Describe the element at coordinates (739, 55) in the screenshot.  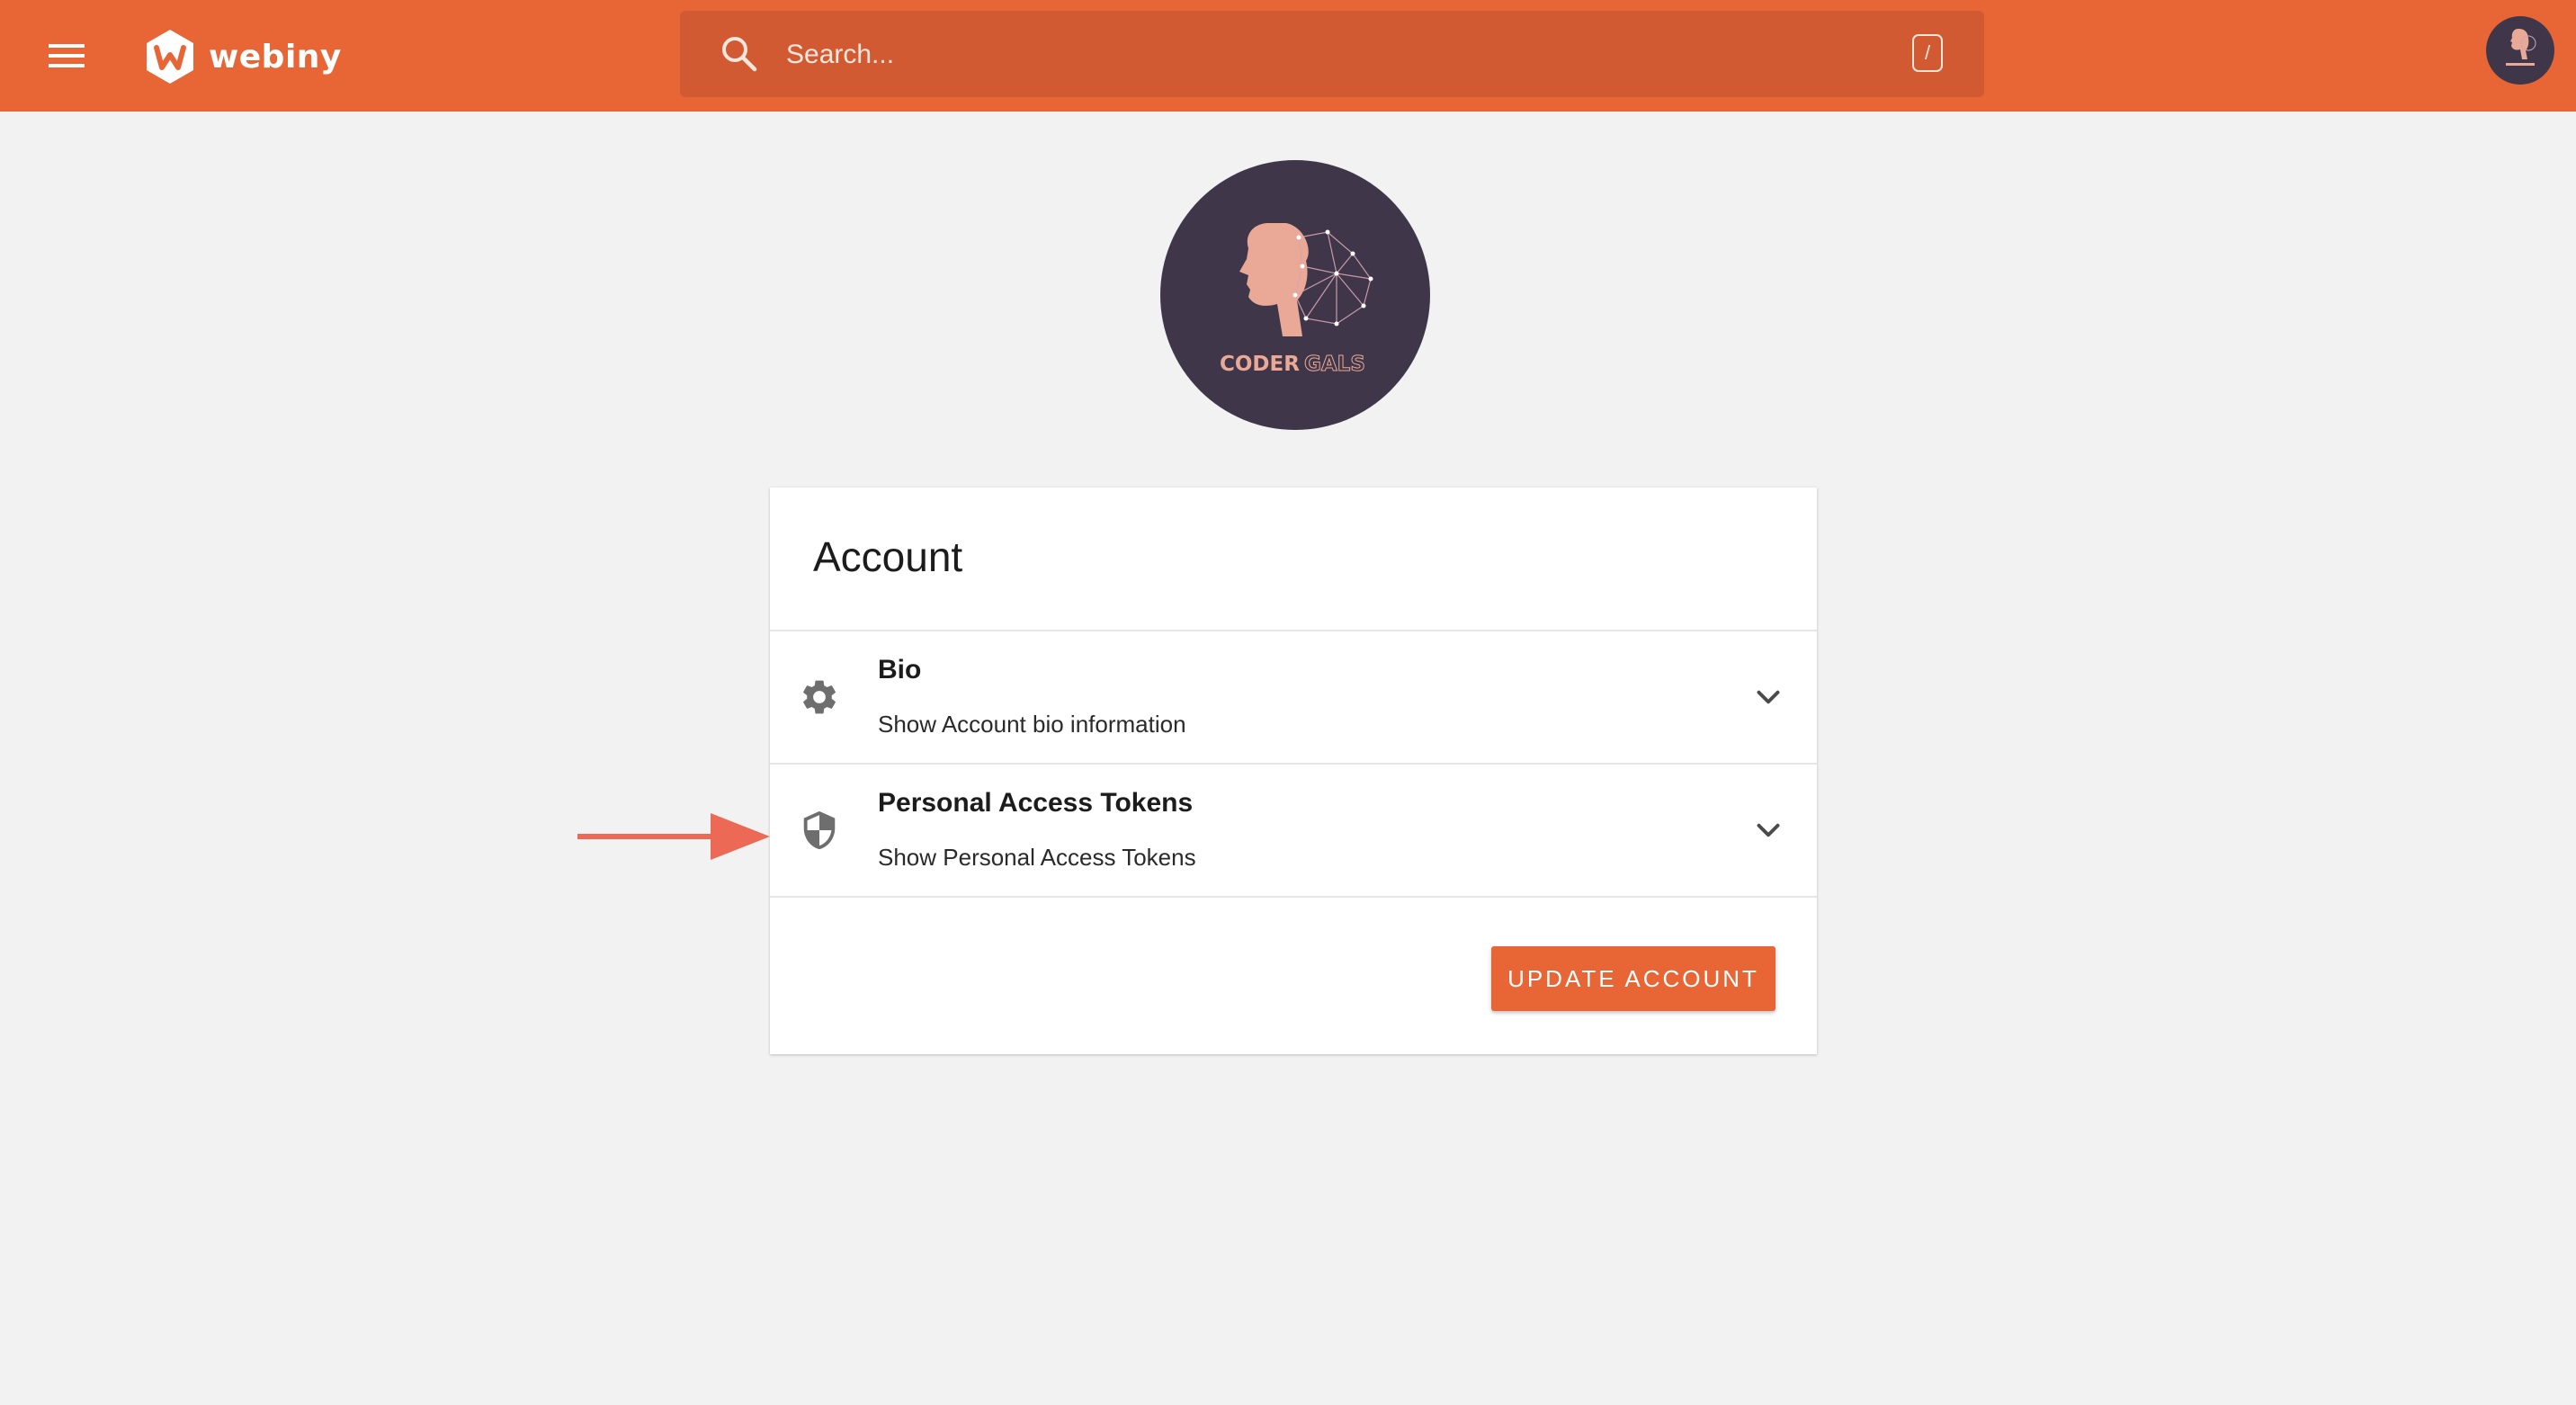
I see `search-icon` at that location.